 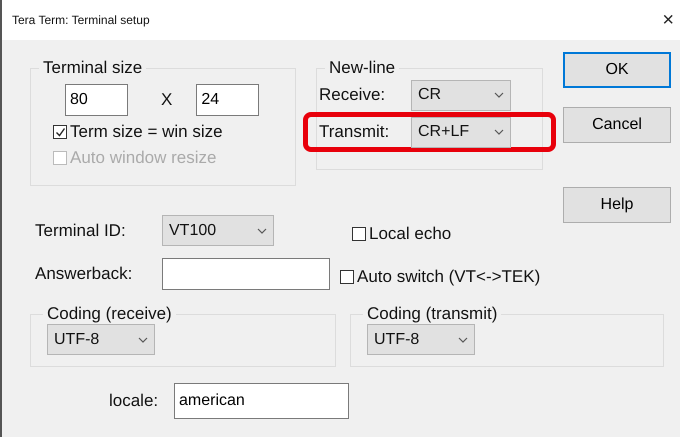 I want to click on answerback-field, so click(x=246, y=274).